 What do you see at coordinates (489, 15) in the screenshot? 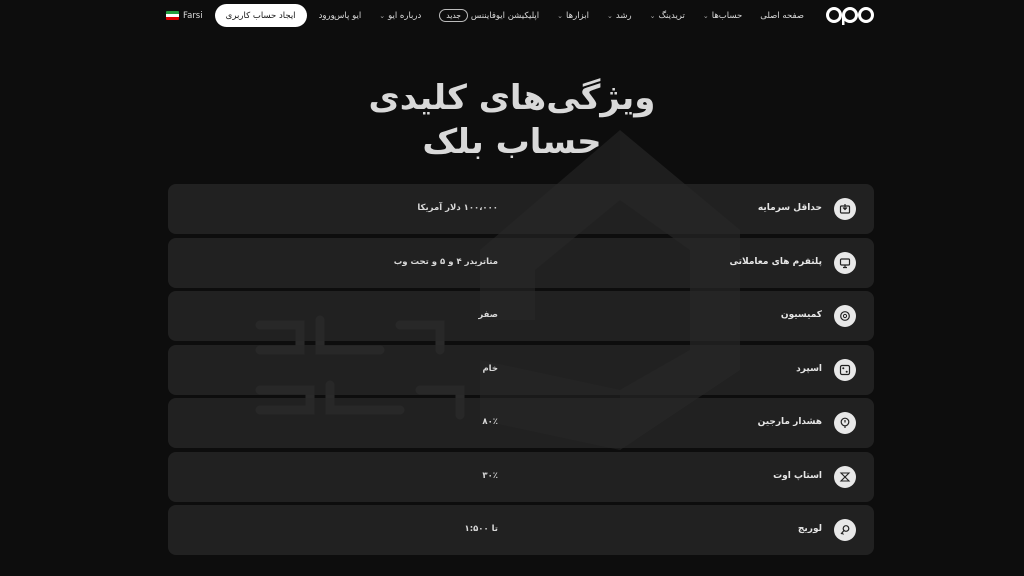
I see `menu-app: اپلیکیشن ایوفایننس جدید` at bounding box center [489, 15].